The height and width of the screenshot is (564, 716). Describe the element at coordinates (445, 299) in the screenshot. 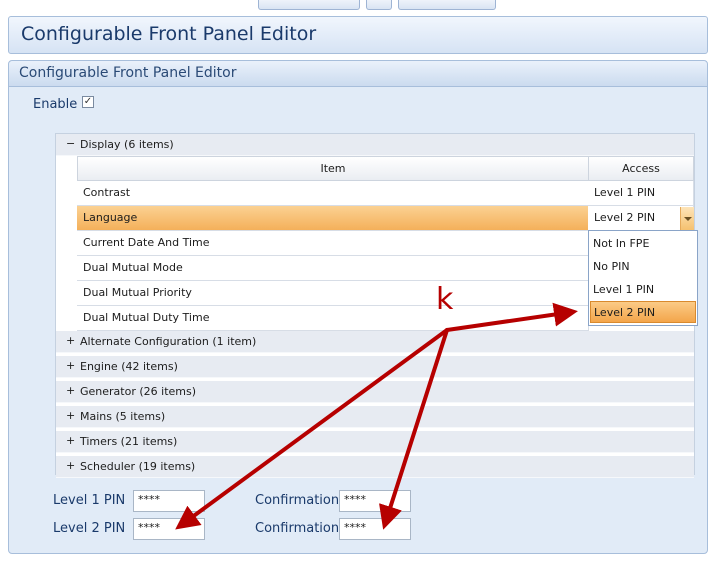

I see `annotation-k-label: k` at that location.